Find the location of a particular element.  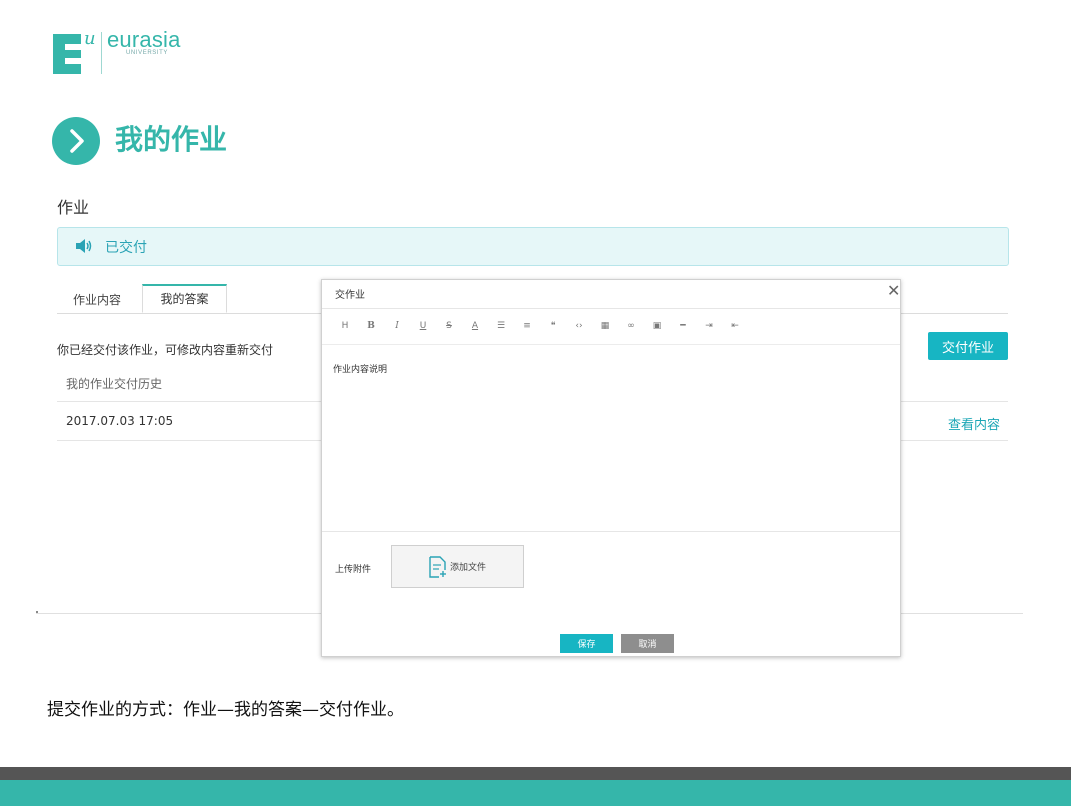

tabs-divider-right is located at coordinates (954, 313).